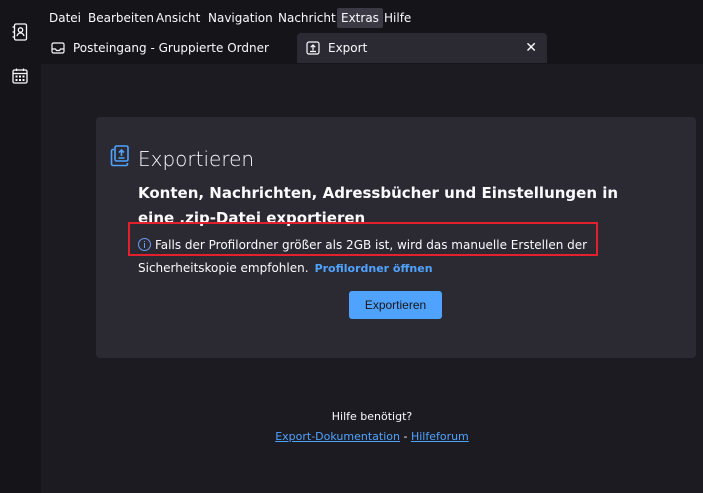 This screenshot has width=703, height=493. Describe the element at coordinates (20, 32) in the screenshot. I see `address-book-icon` at that location.